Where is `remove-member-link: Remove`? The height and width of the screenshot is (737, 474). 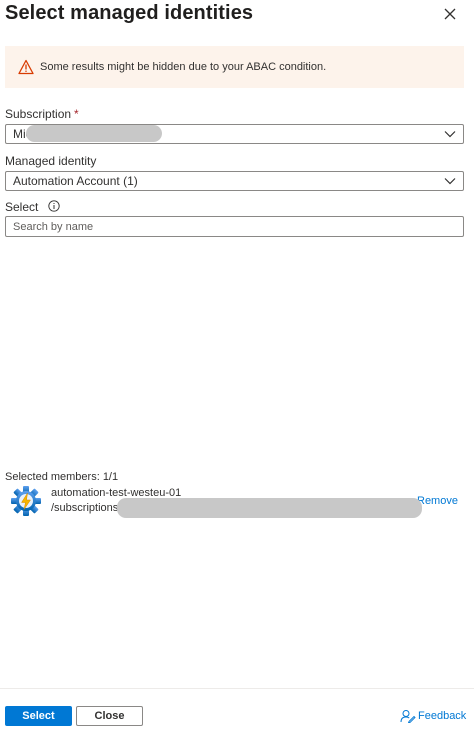 remove-member-link: Remove is located at coordinates (437, 501).